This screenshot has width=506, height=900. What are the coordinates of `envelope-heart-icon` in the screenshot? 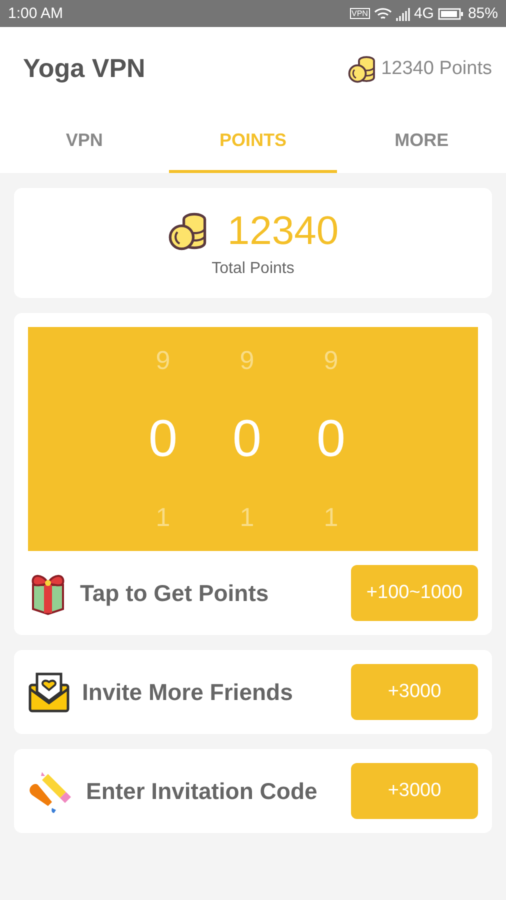 It's located at (49, 692).